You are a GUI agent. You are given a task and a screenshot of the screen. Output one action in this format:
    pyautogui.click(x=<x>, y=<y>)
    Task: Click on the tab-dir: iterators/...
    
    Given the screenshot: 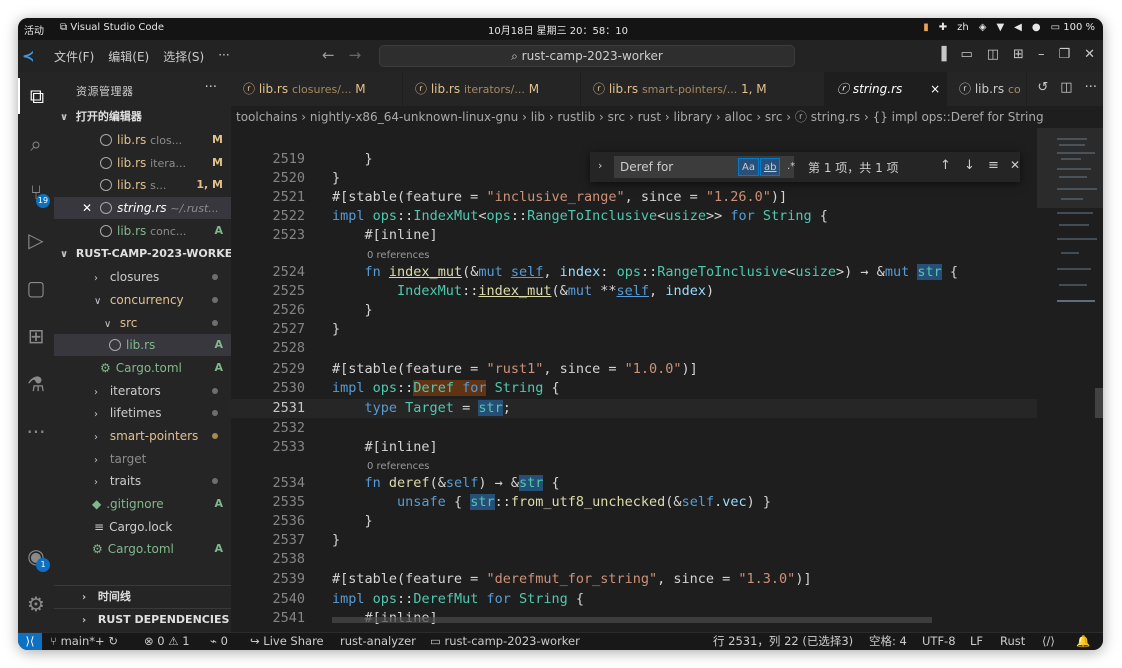 What is the action you would take?
    pyautogui.click(x=494, y=89)
    